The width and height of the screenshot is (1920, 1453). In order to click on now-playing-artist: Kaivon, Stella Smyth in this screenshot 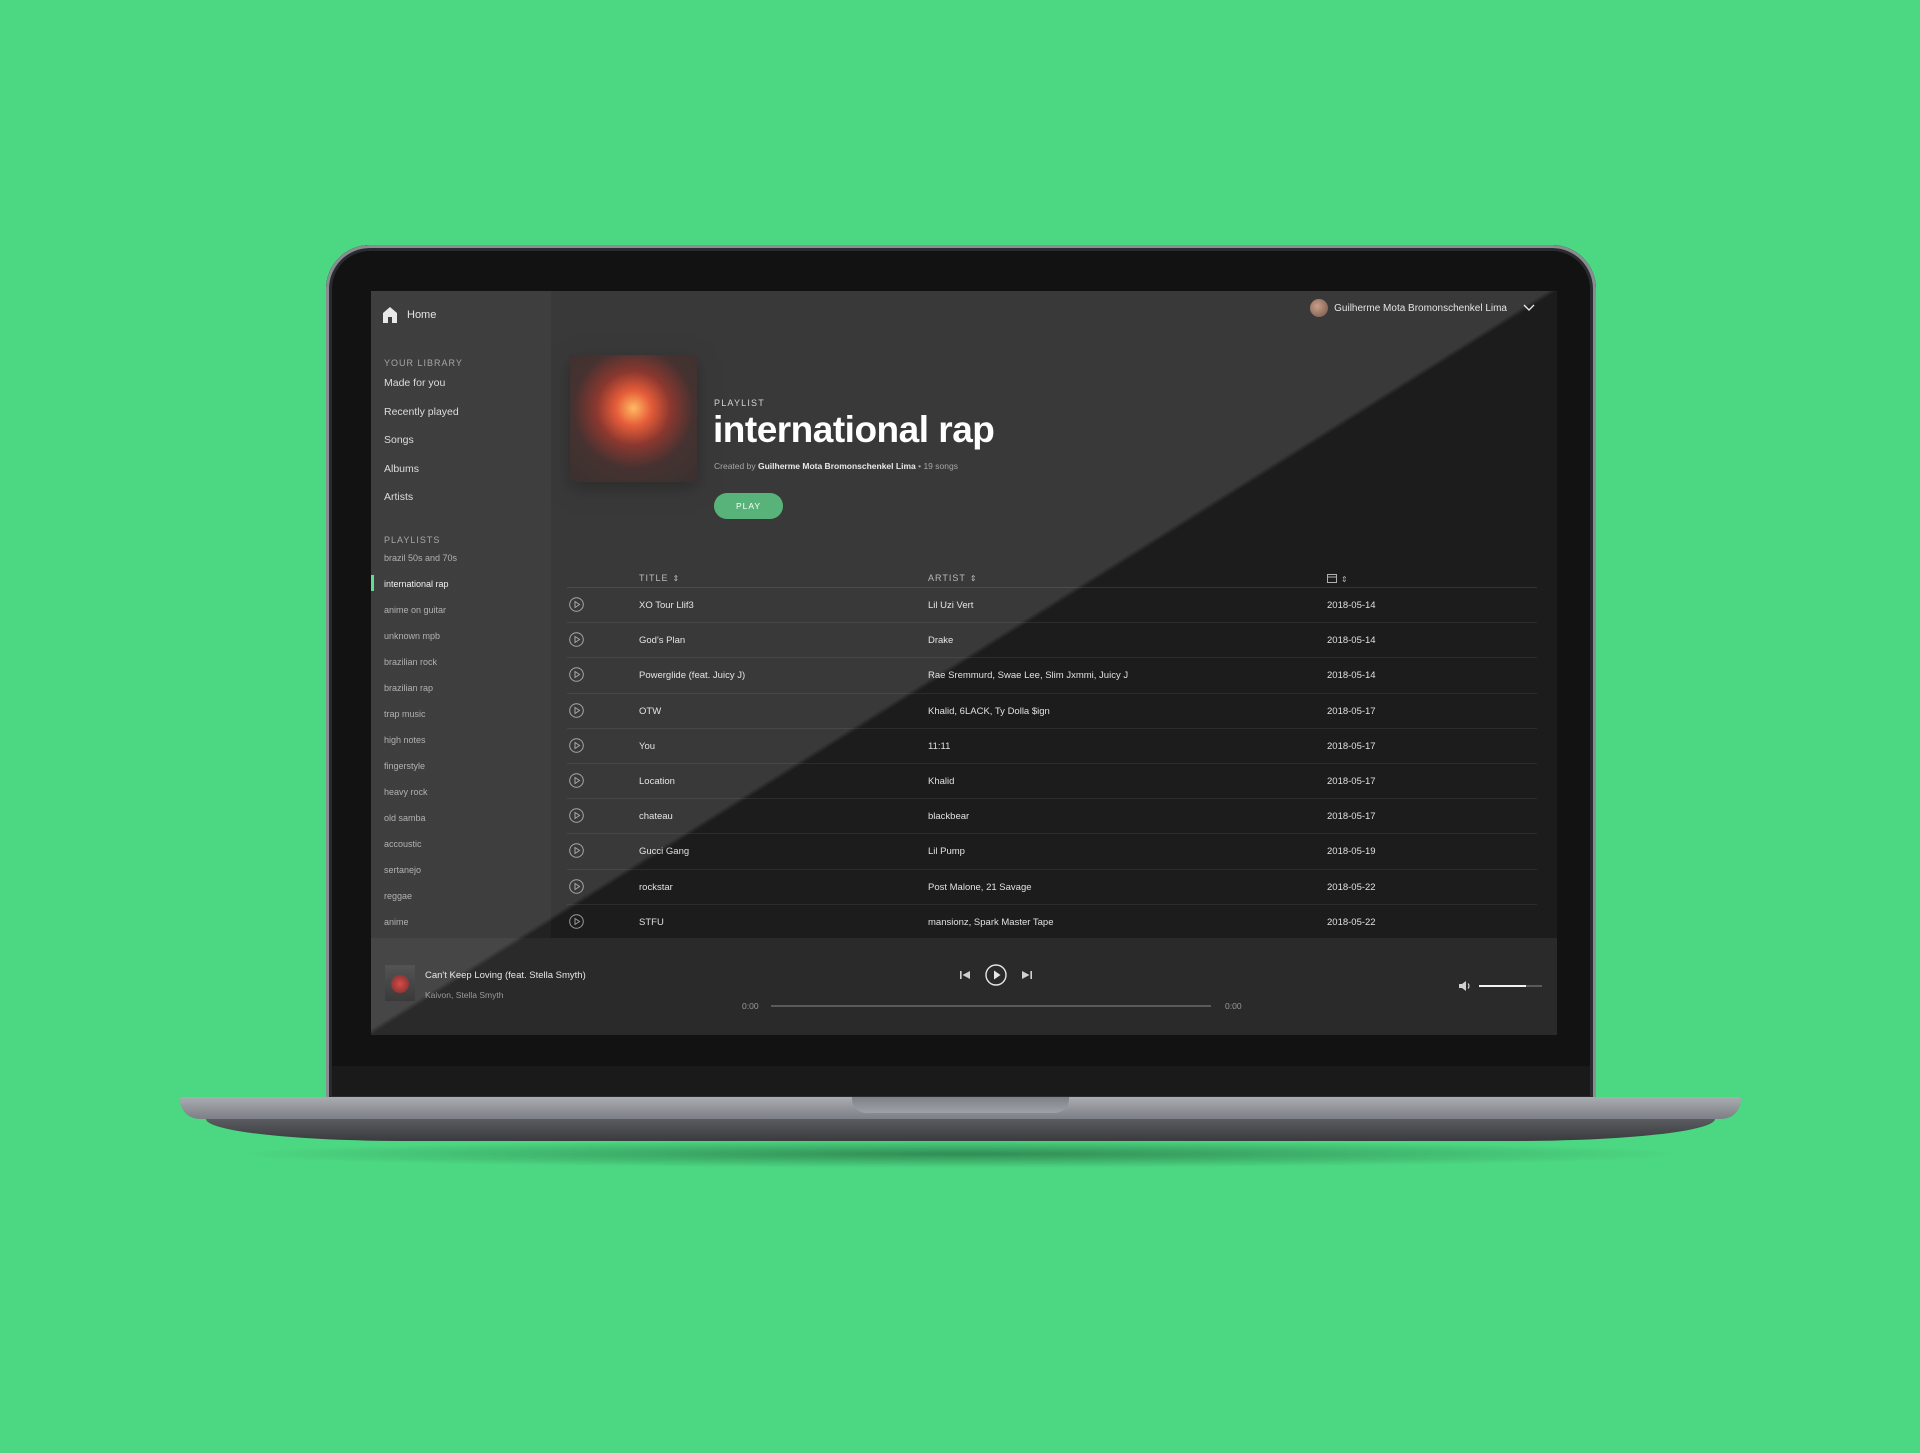, I will do `click(464, 995)`.